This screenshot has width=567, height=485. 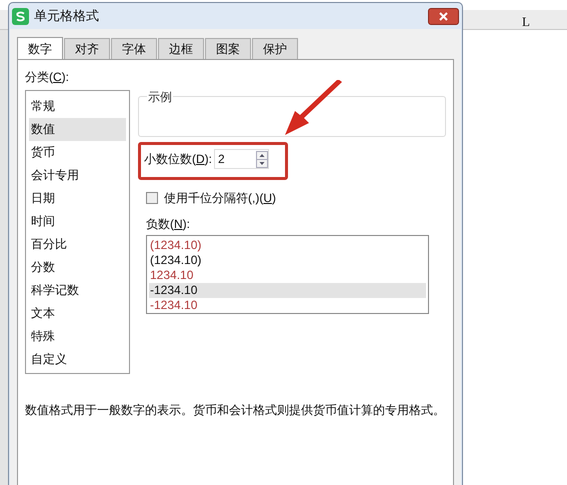 I want to click on category-label: 分类(C):, so click(x=47, y=76).